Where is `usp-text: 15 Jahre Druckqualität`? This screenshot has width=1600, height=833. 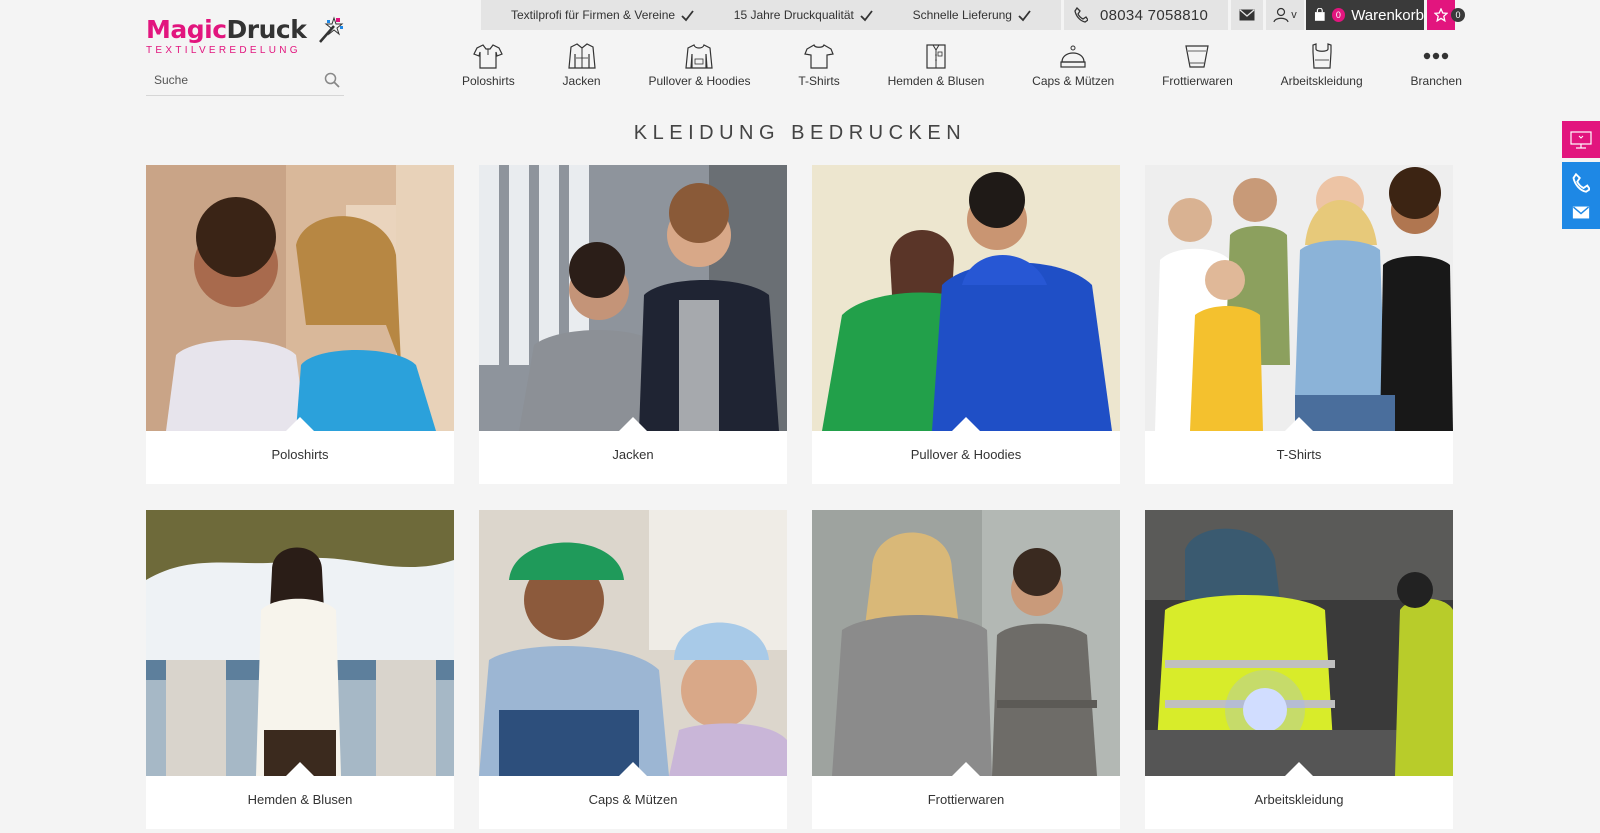
usp-text: 15 Jahre Druckqualität is located at coordinates (793, 15).